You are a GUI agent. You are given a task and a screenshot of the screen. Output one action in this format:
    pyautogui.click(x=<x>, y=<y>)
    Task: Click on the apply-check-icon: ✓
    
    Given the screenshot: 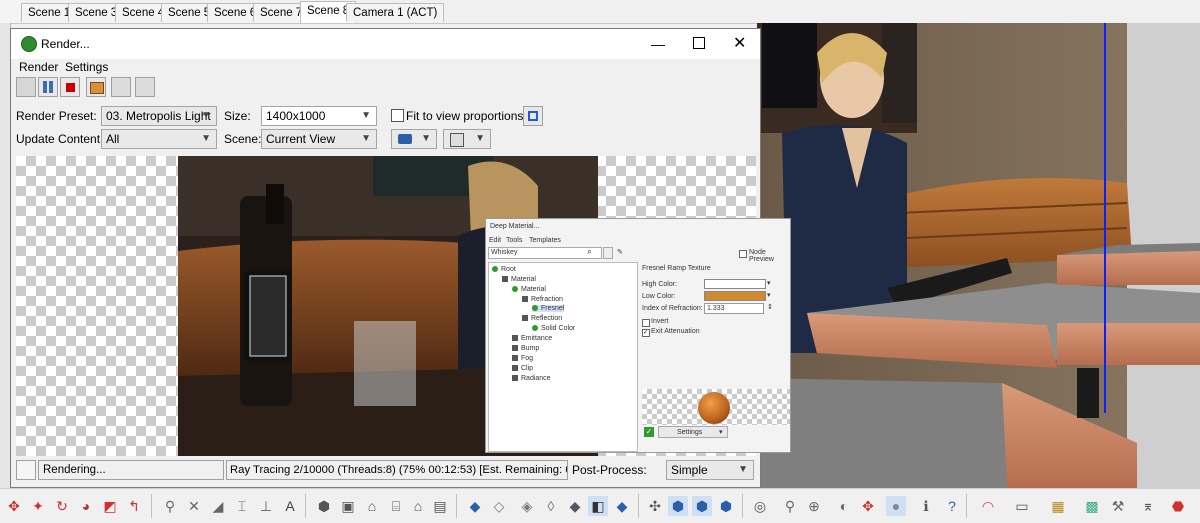 What is the action you would take?
    pyautogui.click(x=649, y=432)
    